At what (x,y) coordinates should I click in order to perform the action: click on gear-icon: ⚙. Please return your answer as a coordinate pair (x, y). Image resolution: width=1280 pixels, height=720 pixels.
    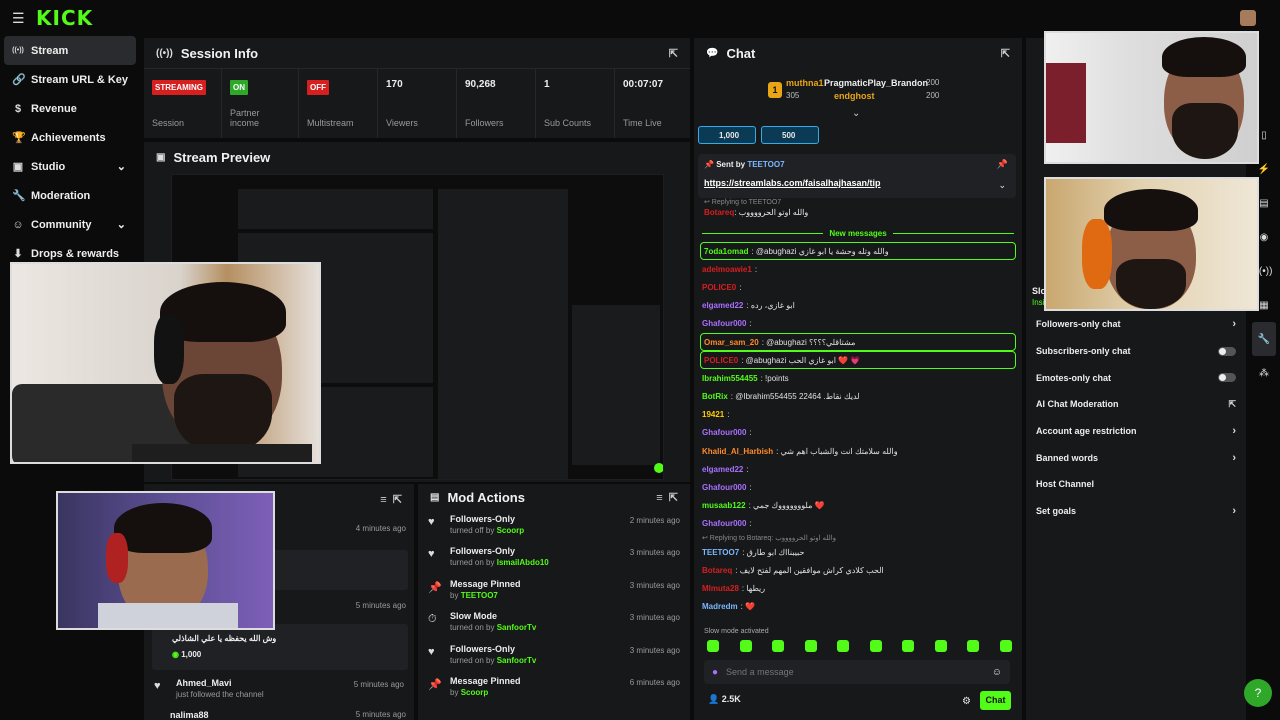
    Looking at the image, I should click on (966, 701).